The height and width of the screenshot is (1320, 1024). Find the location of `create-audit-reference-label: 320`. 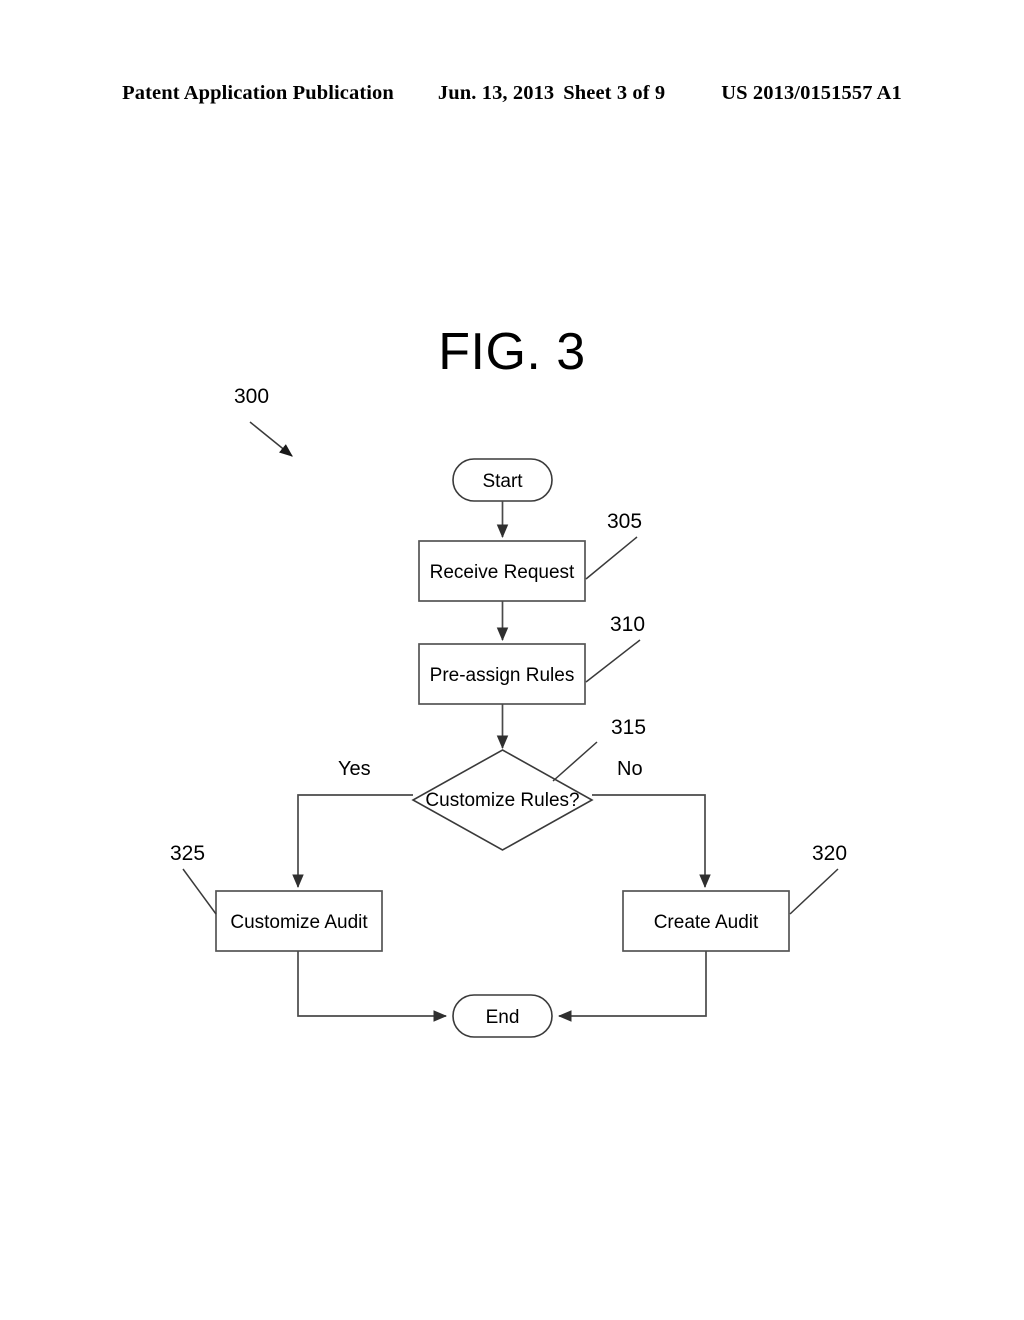

create-audit-reference-label: 320 is located at coordinates (829, 853).